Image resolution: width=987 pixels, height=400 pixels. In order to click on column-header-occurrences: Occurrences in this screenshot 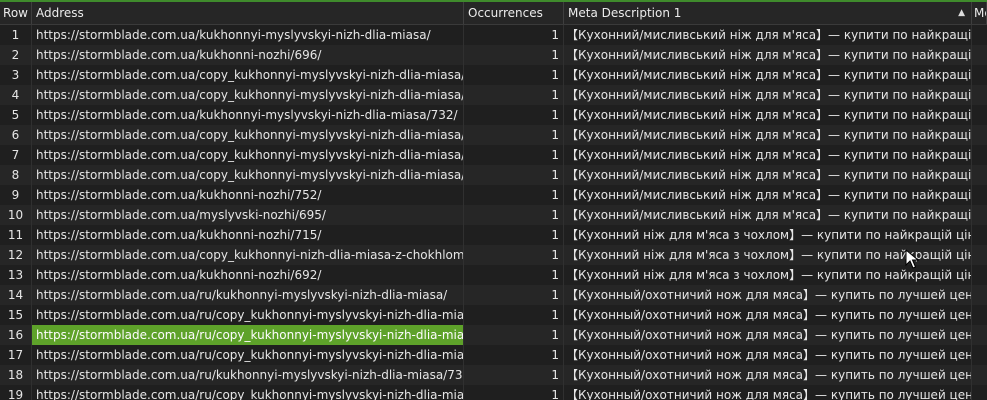, I will do `click(514, 13)`.